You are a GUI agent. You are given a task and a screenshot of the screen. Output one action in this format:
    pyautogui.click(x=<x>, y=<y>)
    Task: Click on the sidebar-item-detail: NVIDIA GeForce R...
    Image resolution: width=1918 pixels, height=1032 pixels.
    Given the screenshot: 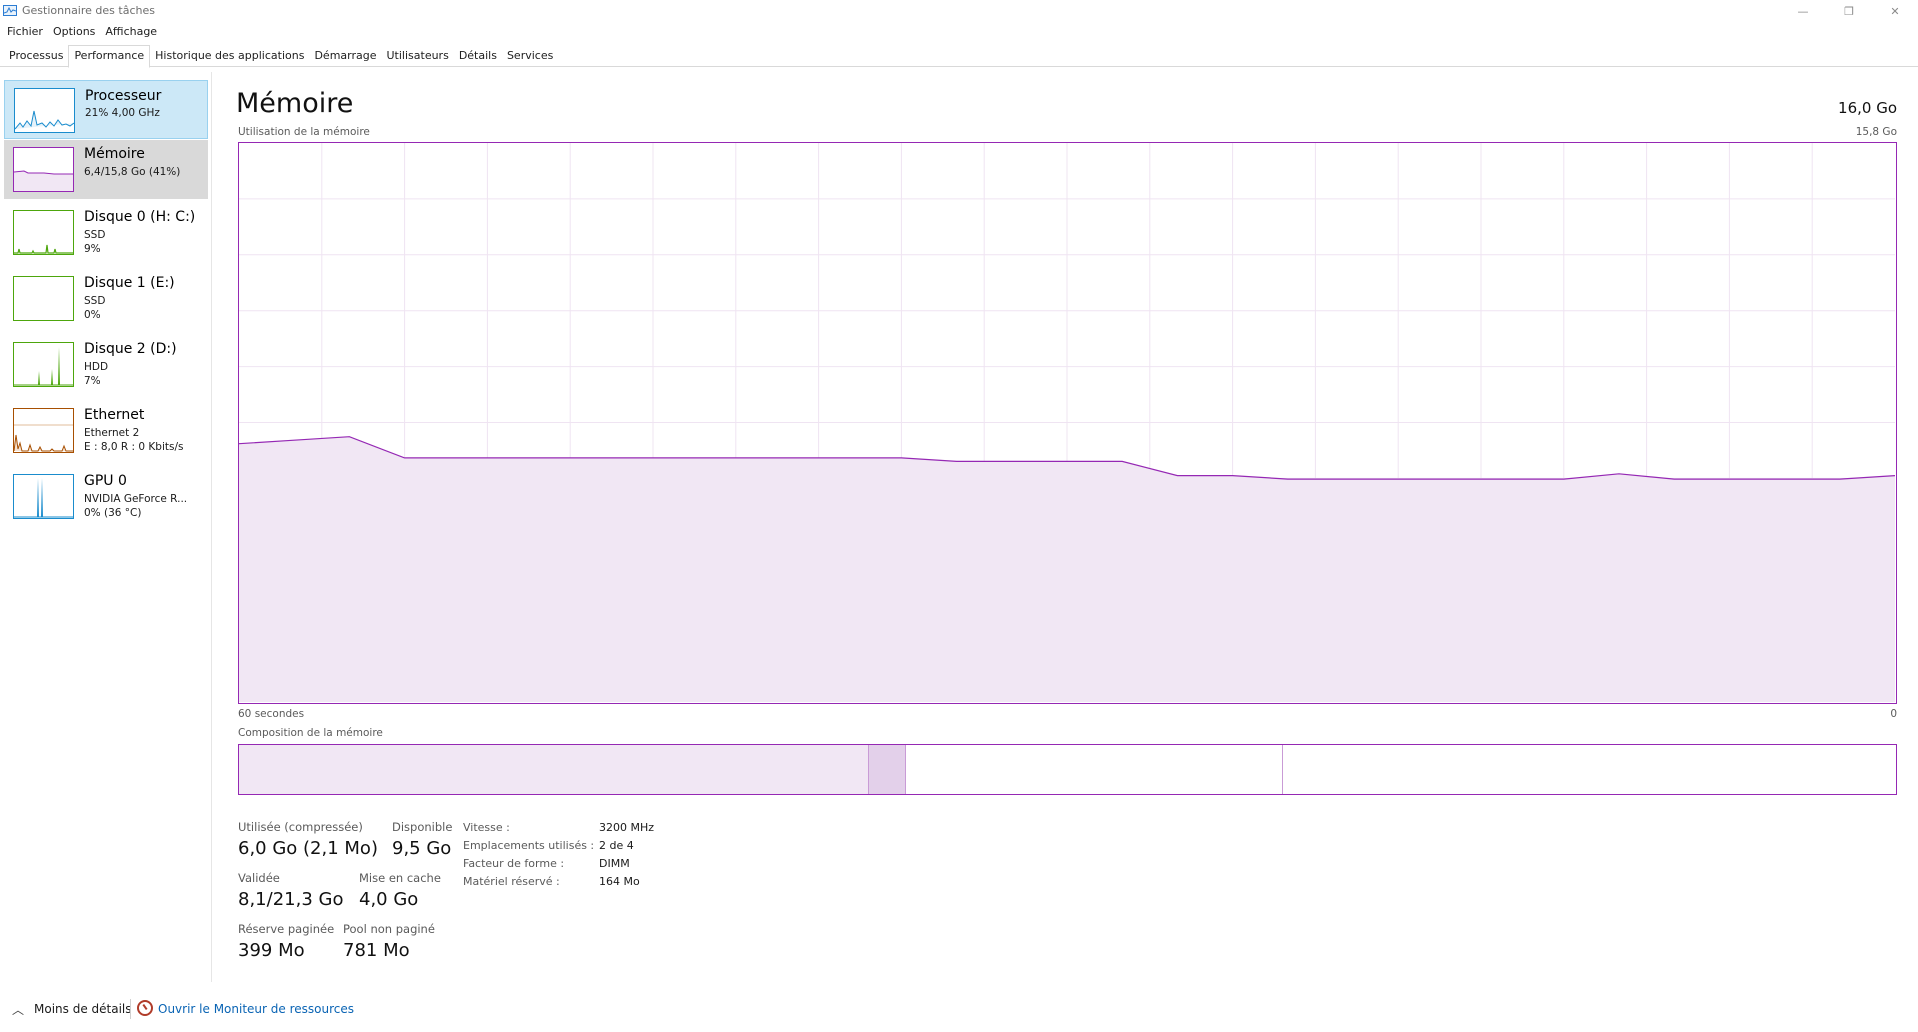 What is the action you would take?
    pyautogui.click(x=136, y=499)
    